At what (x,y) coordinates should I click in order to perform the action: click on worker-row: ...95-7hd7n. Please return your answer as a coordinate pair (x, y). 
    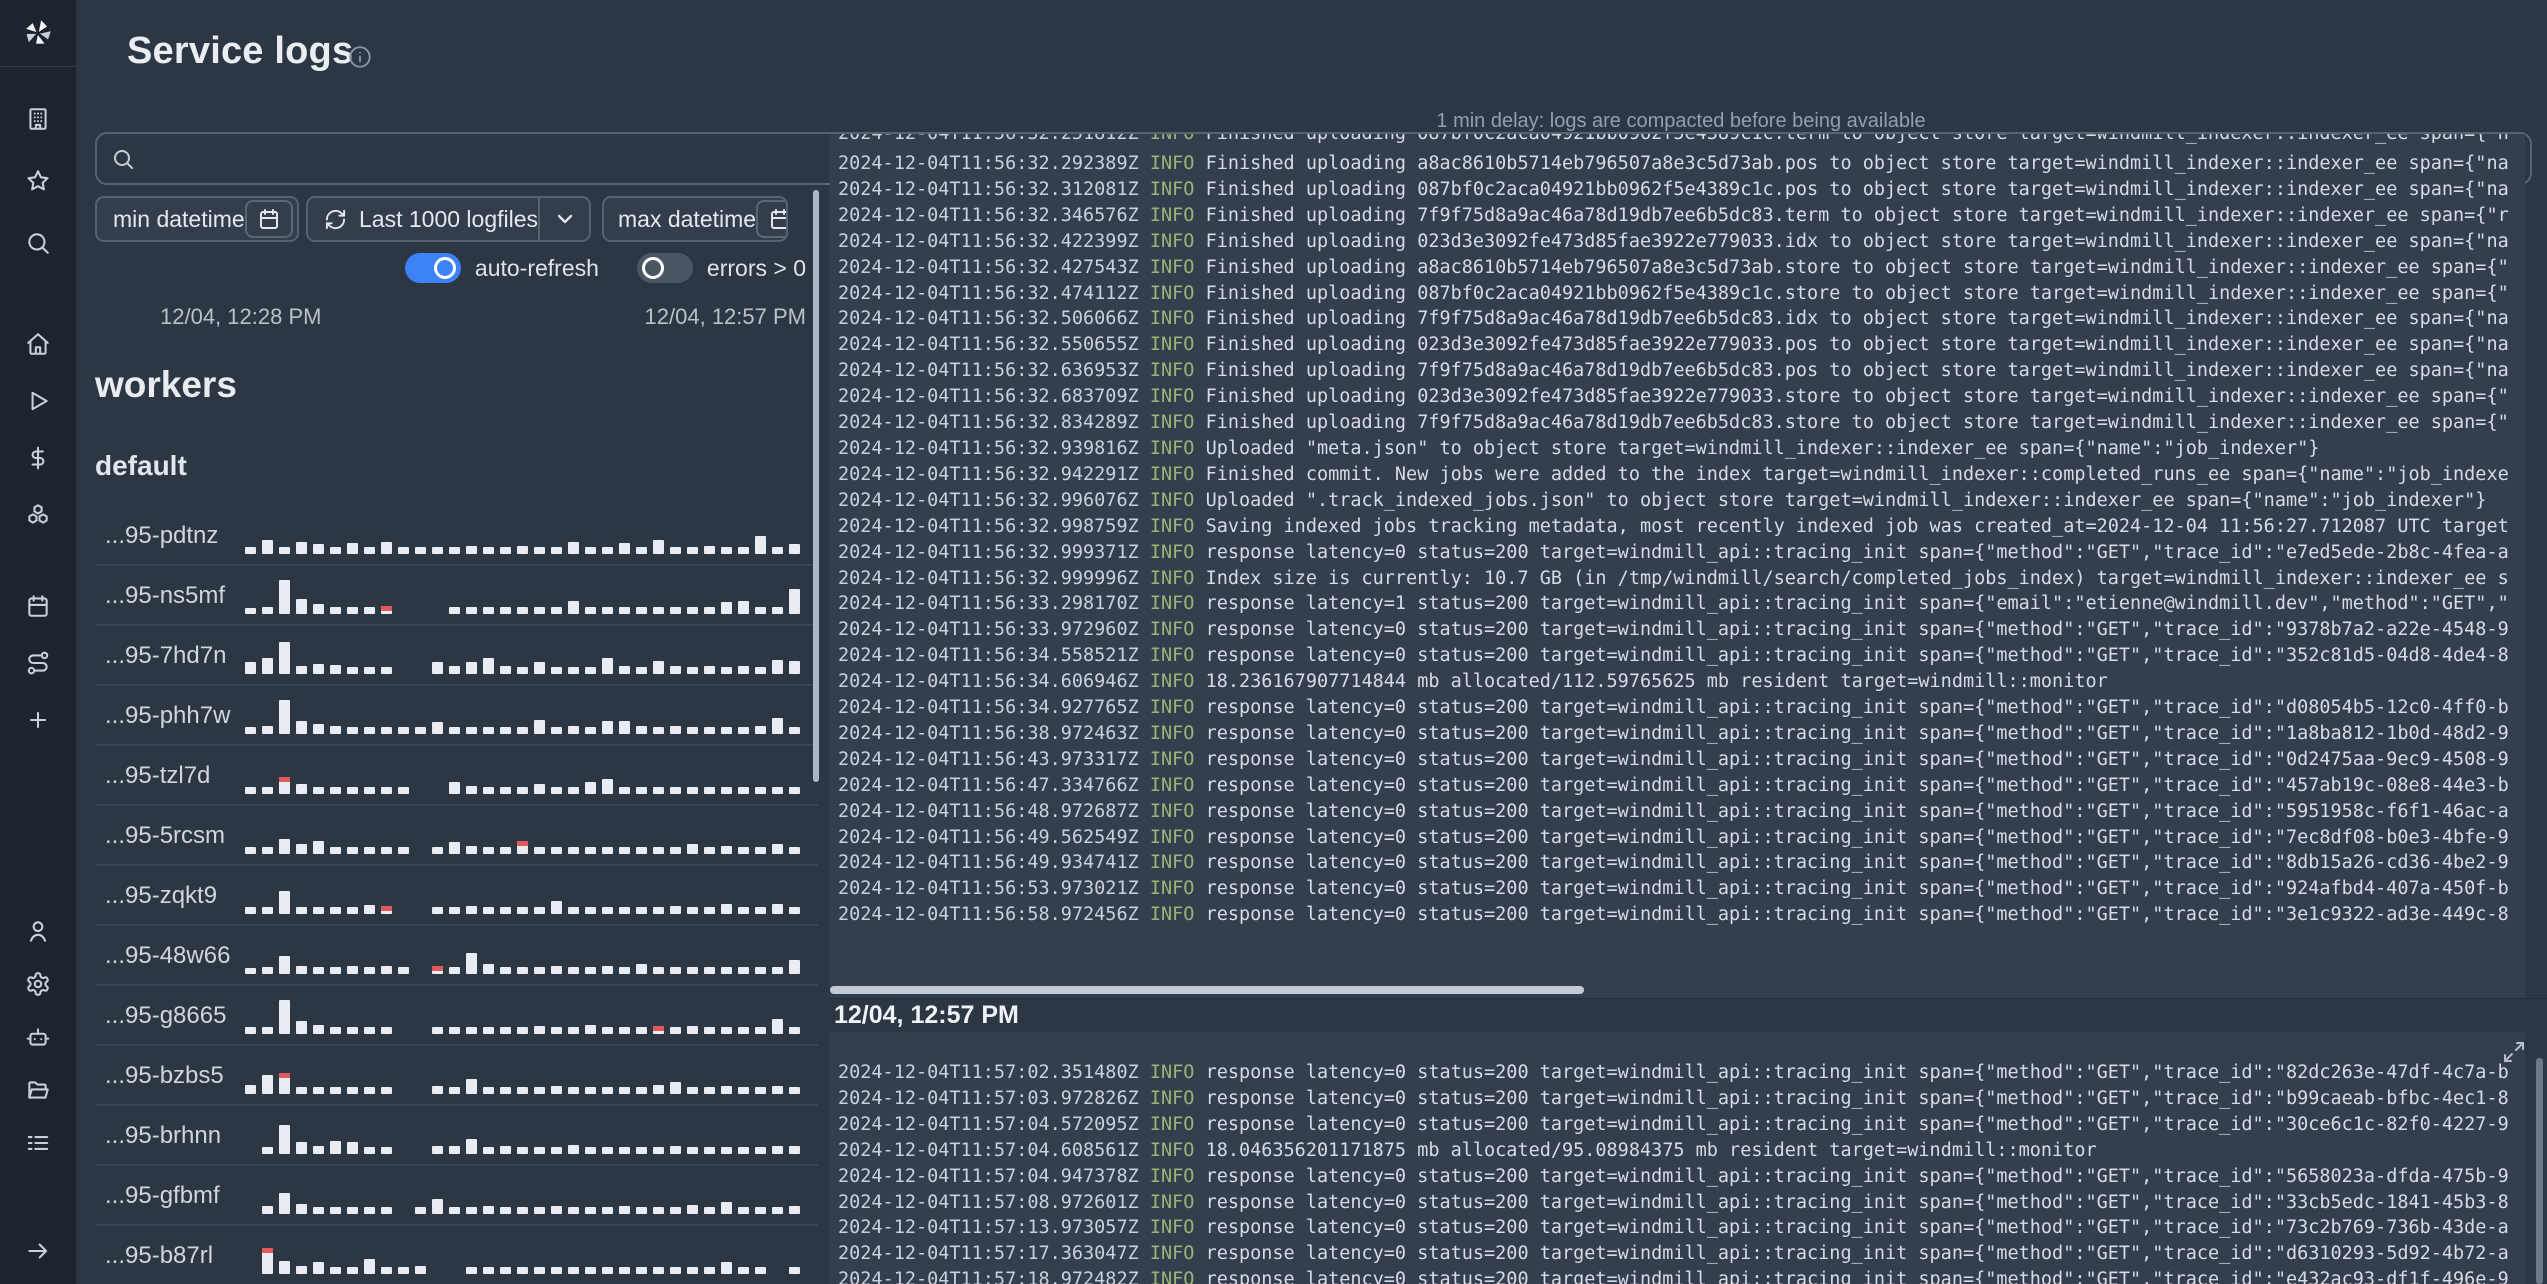
    Looking at the image, I should click on (456, 656).